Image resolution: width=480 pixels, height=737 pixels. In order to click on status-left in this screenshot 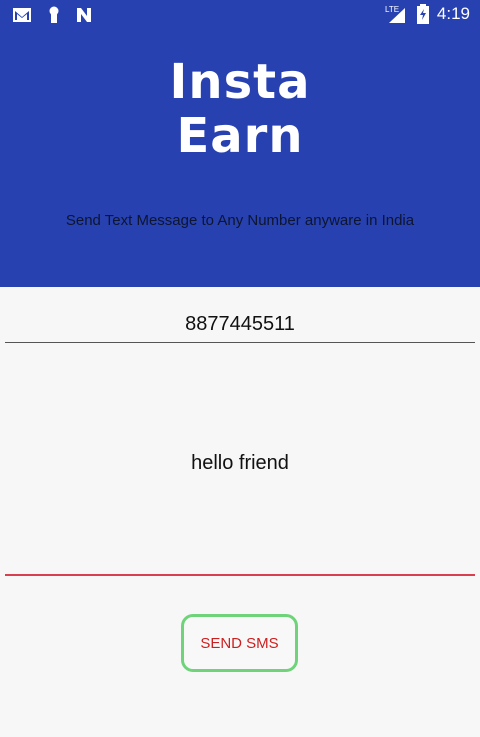, I will do `click(52, 15)`.